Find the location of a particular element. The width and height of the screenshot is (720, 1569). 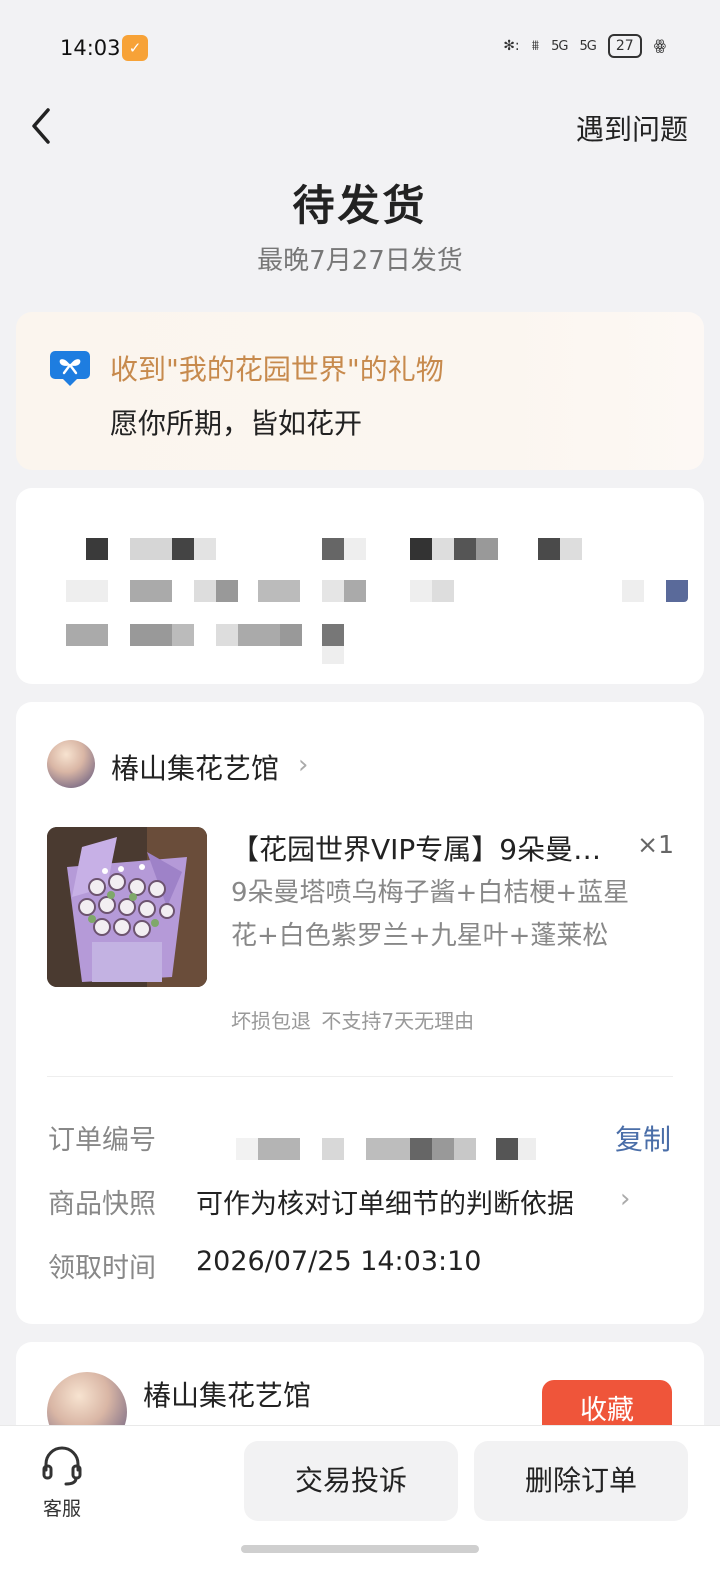

snapshot-label: 商品快照 is located at coordinates (102, 1204).